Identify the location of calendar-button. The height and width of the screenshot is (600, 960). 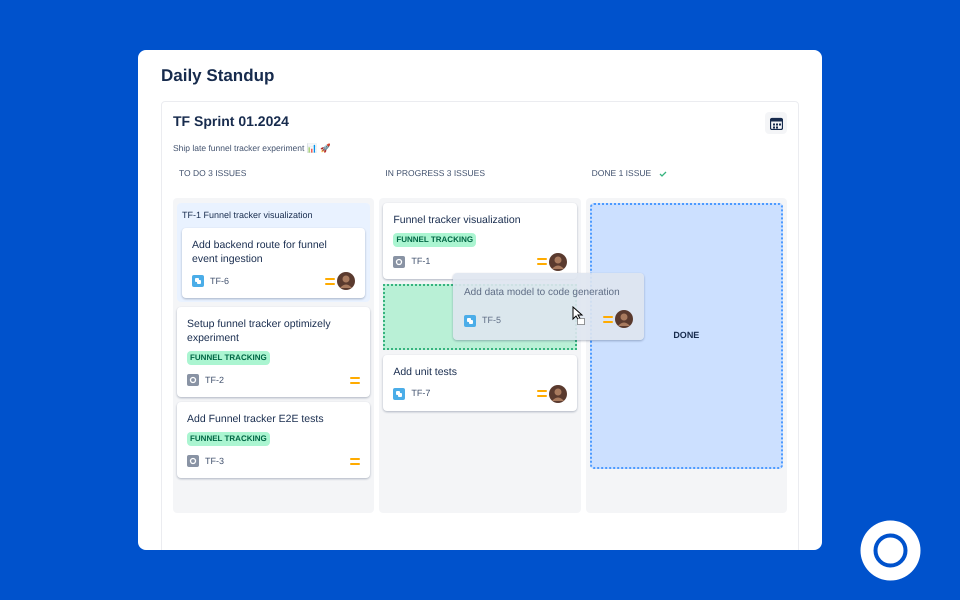
(776, 123).